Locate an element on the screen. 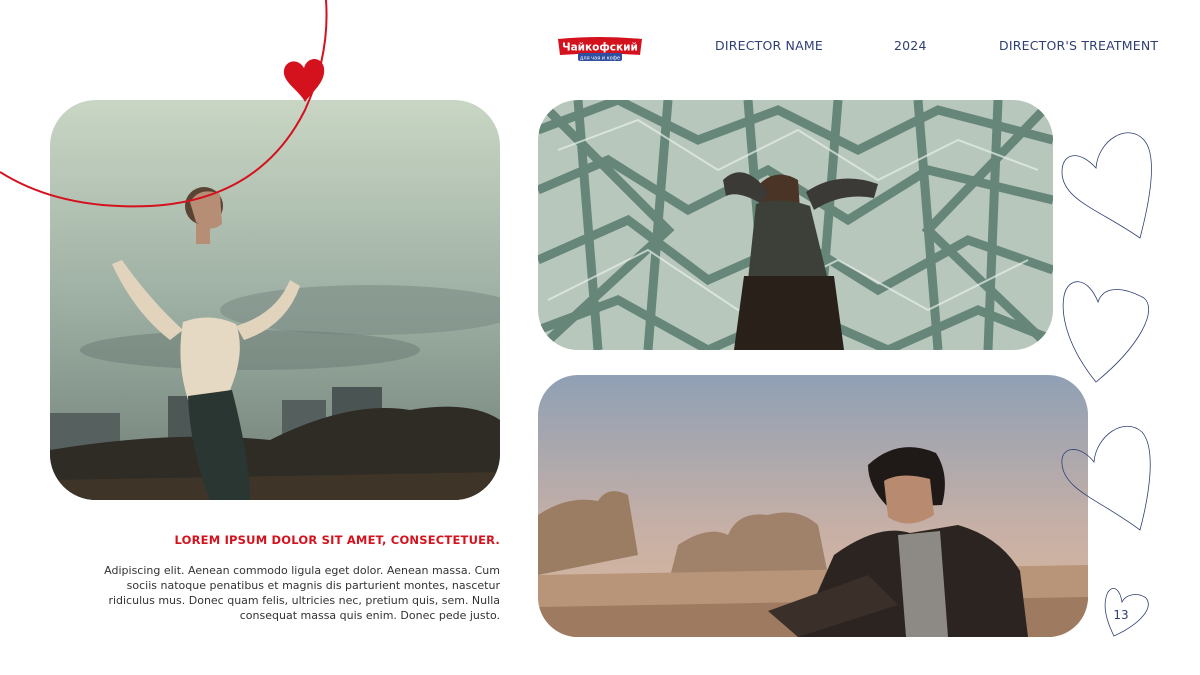 The image size is (1200, 675). page-number: 13 is located at coordinates (1121, 615).